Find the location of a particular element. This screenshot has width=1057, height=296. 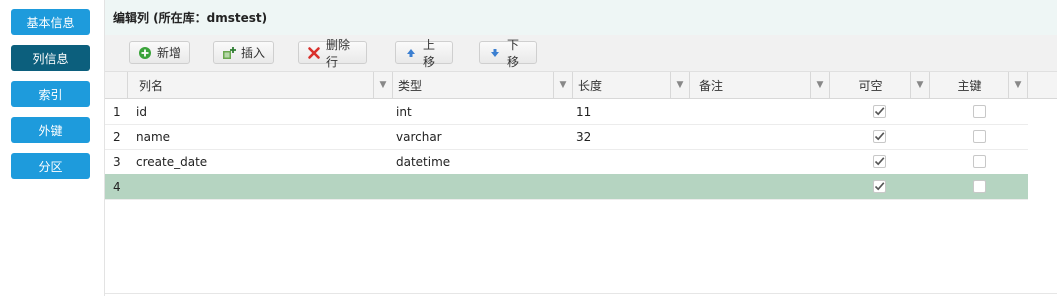

column-type-cell: int is located at coordinates (404, 111).